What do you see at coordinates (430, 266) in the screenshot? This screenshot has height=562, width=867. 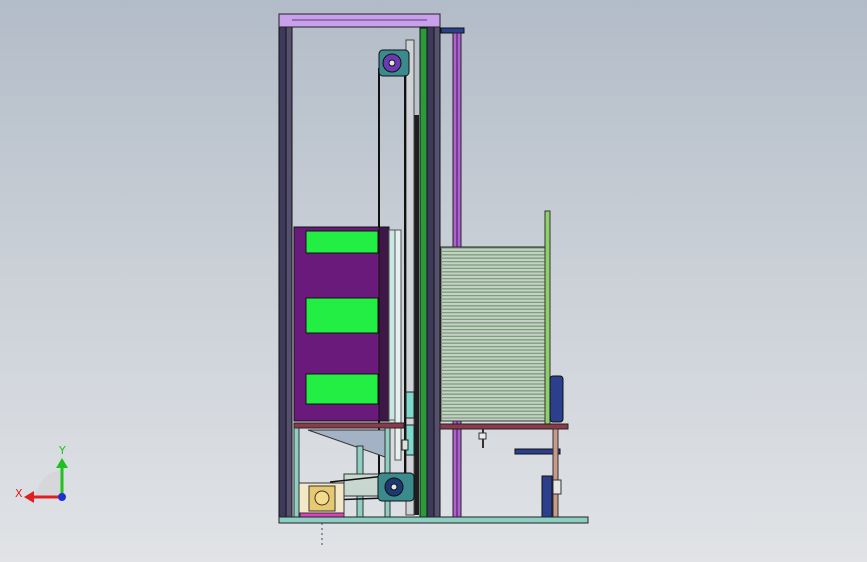 I see `frame-right-post-outer` at bounding box center [430, 266].